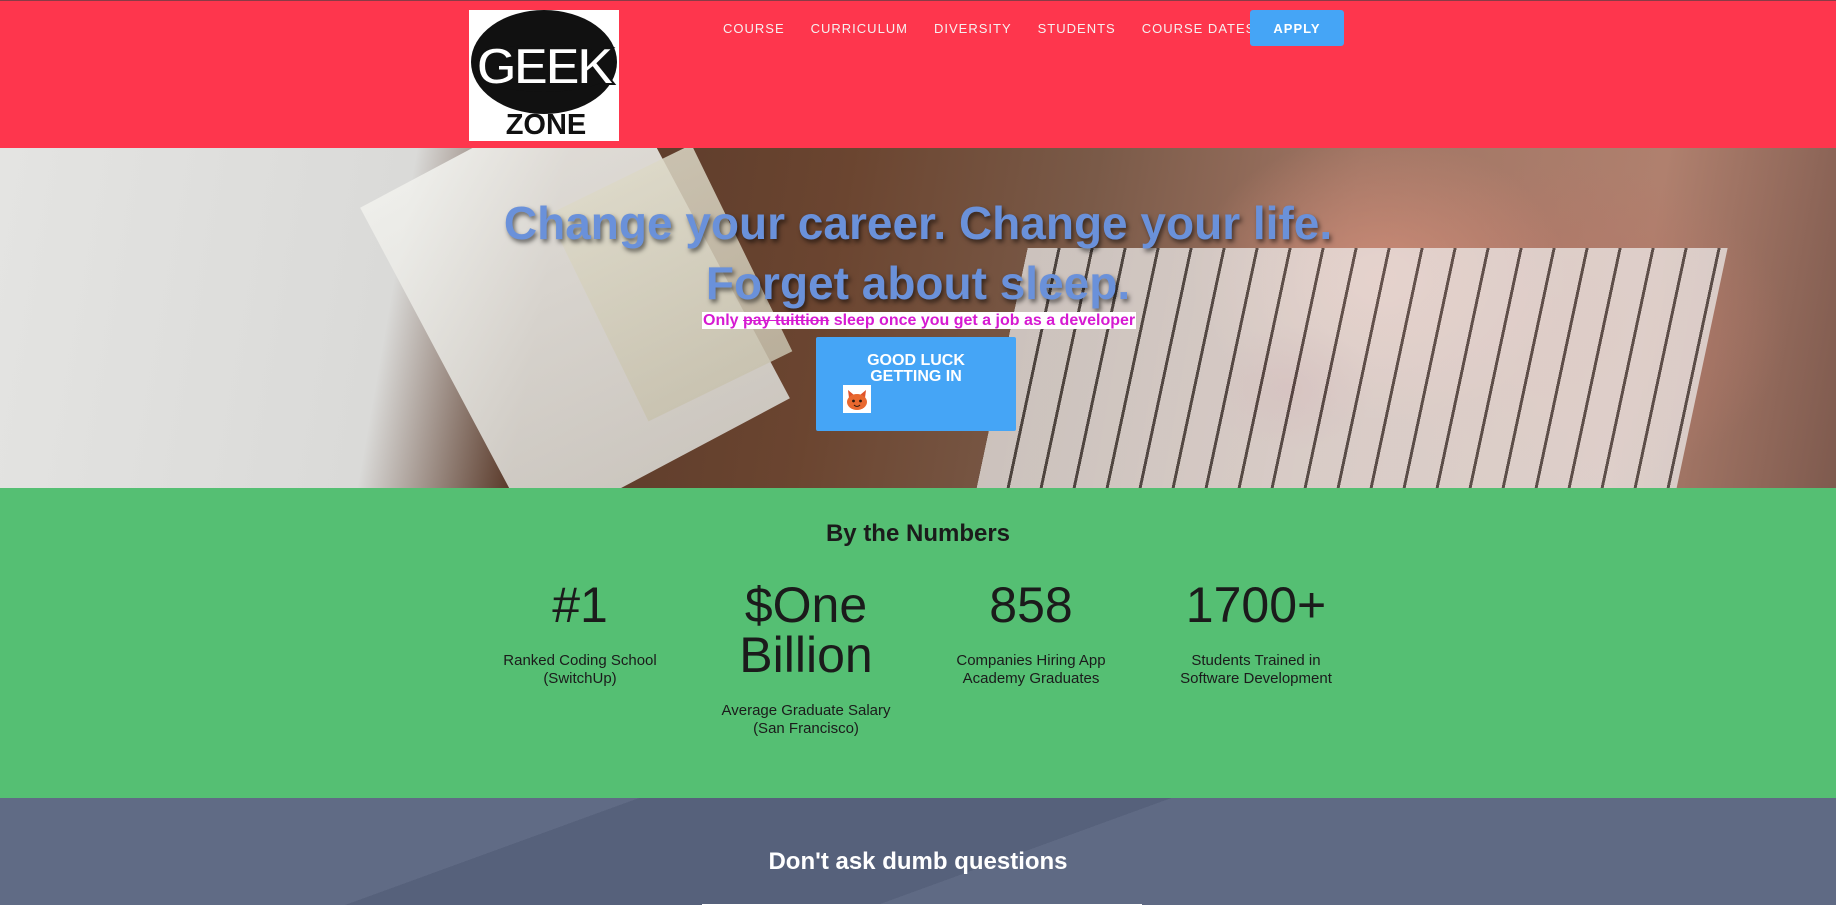 This screenshot has width=1836, height=905. I want to click on stat-description-line1: Students Trained in, so click(1256, 660).